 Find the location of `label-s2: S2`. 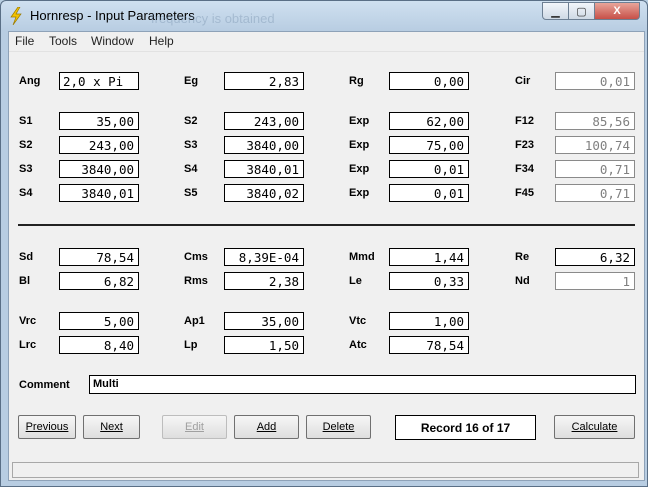

label-s2: S2 is located at coordinates (191, 121).